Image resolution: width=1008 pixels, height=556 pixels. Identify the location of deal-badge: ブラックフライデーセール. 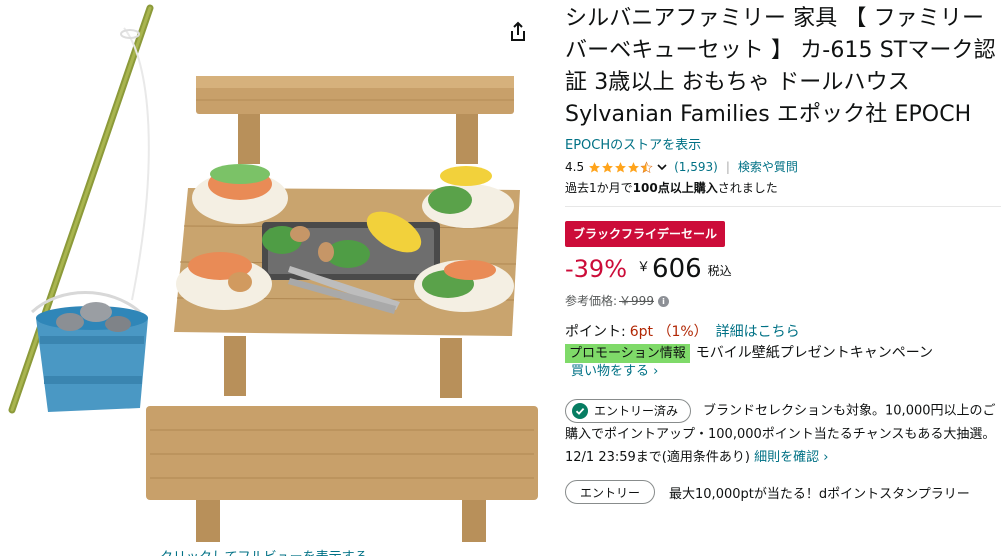
(645, 234).